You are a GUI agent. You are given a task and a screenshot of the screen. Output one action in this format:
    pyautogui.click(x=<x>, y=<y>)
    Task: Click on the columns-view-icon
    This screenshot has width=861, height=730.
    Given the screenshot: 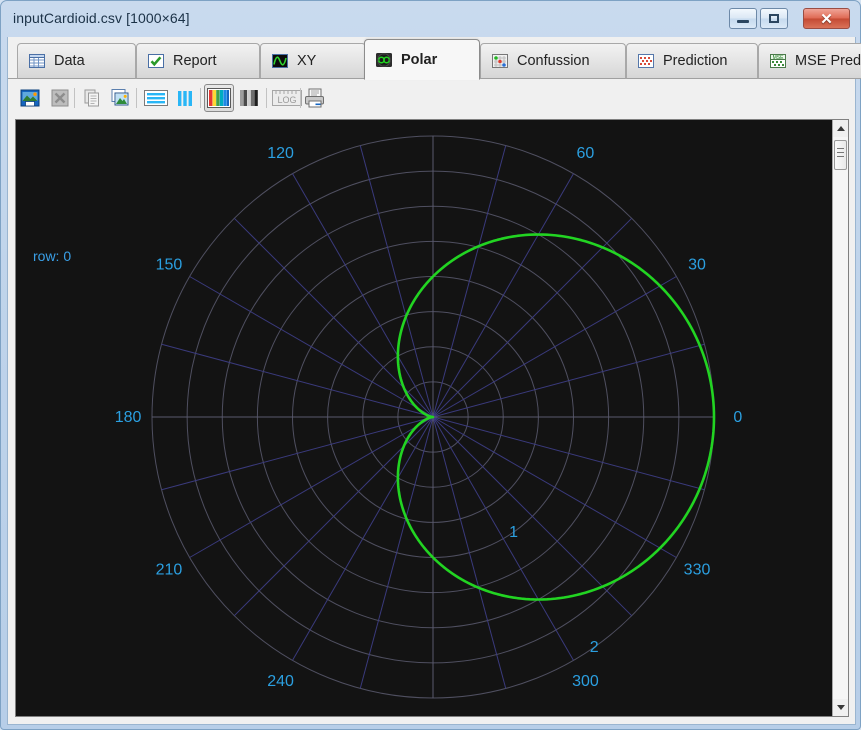 What is the action you would take?
    pyautogui.click(x=185, y=98)
    